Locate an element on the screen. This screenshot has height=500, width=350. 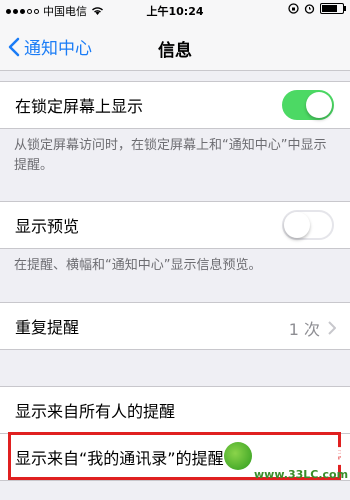
repeat-cell: 重复提醒 1 次 is located at coordinates (175, 326).